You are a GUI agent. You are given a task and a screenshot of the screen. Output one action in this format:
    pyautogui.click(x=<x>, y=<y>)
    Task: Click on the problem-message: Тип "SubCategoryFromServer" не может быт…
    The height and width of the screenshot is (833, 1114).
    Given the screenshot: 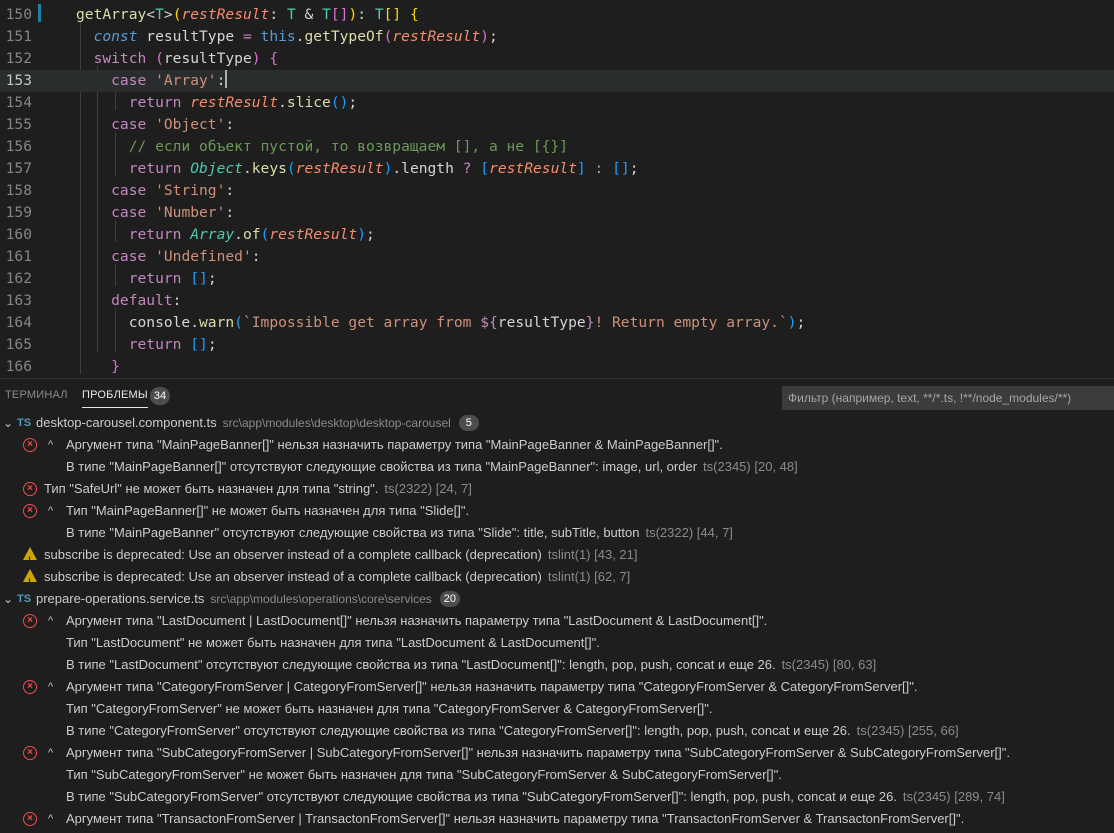 What is the action you would take?
    pyautogui.click(x=424, y=774)
    